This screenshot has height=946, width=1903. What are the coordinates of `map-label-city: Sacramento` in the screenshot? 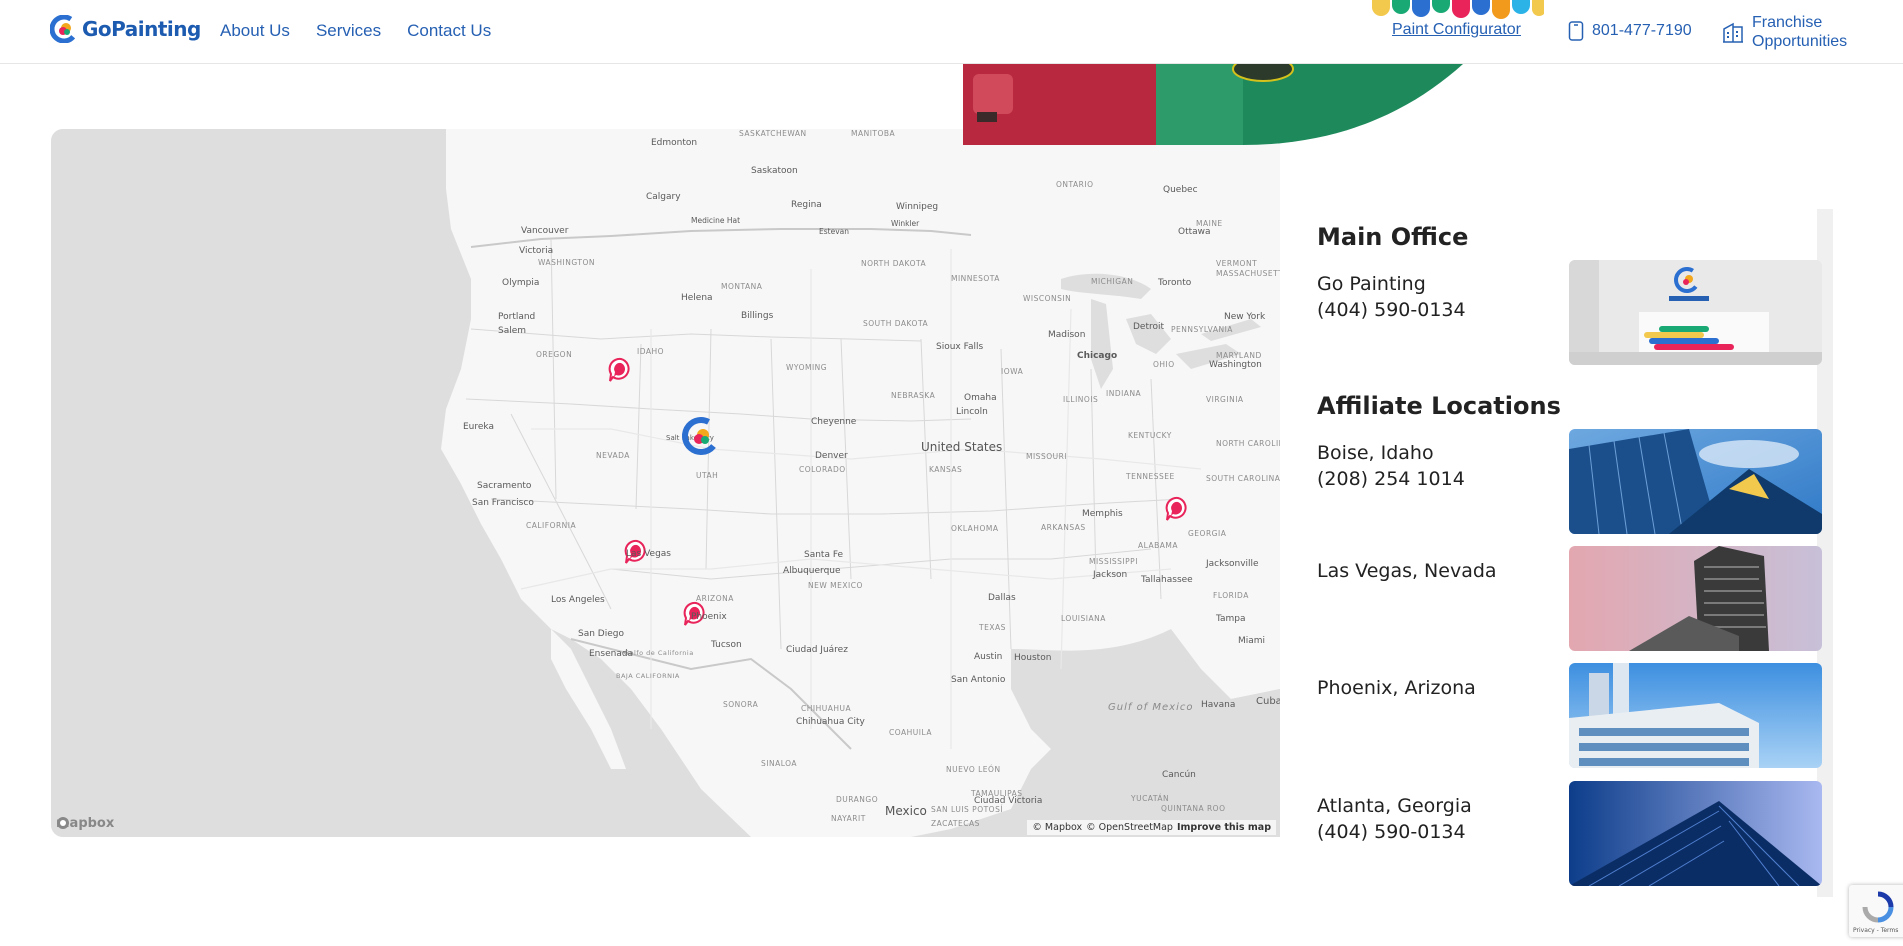 It's located at (504, 486).